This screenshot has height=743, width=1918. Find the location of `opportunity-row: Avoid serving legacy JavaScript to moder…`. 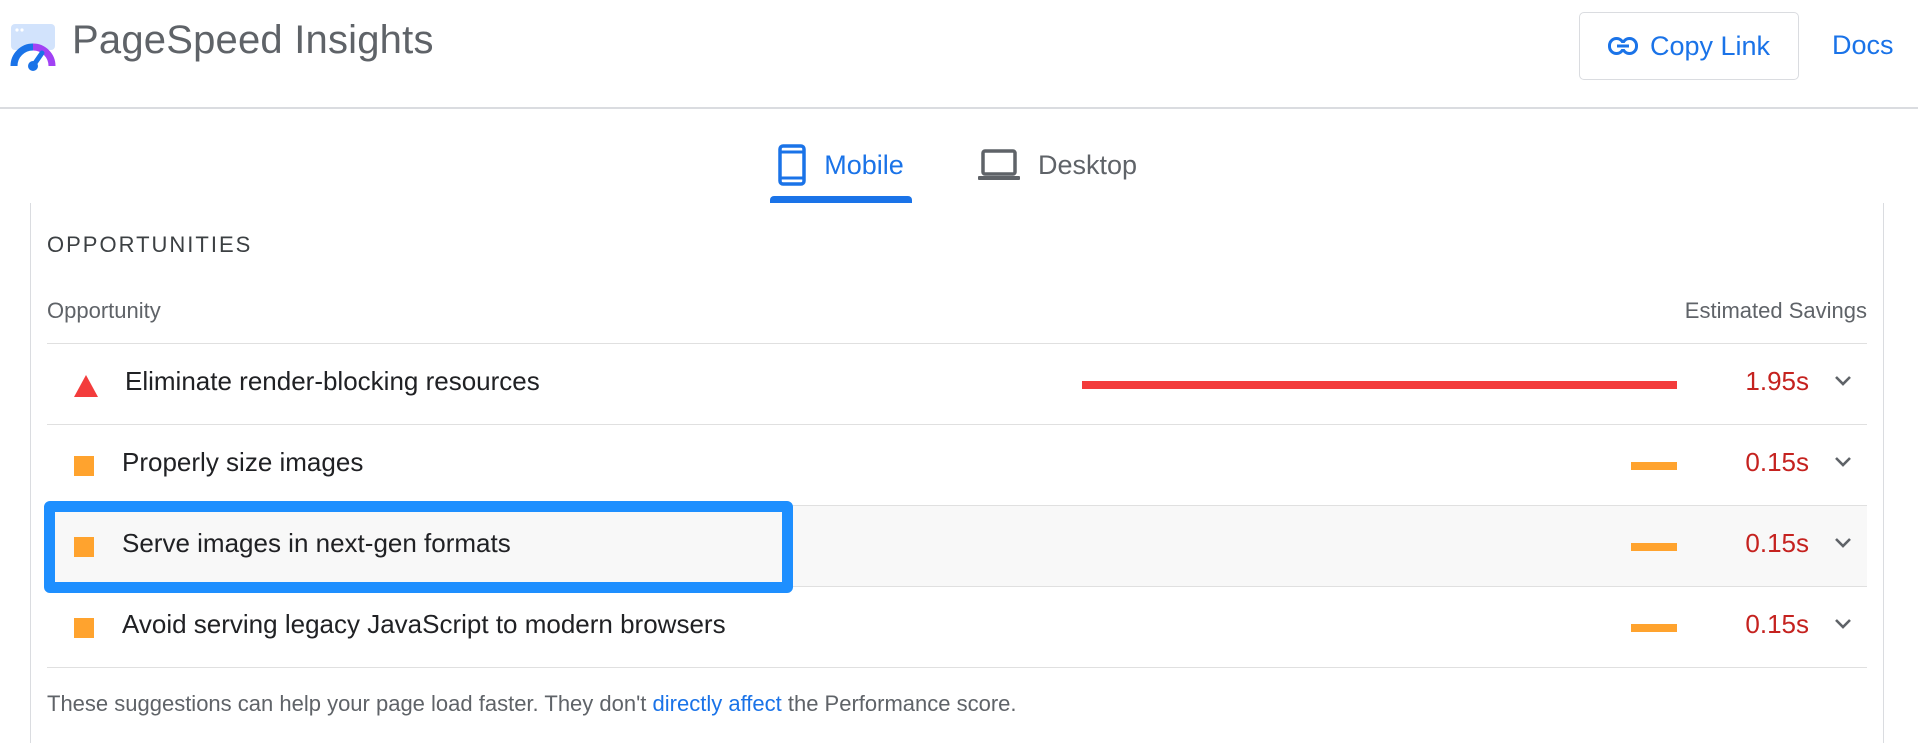

opportunity-row: Avoid serving legacy JavaScript to moder… is located at coordinates (957, 626).